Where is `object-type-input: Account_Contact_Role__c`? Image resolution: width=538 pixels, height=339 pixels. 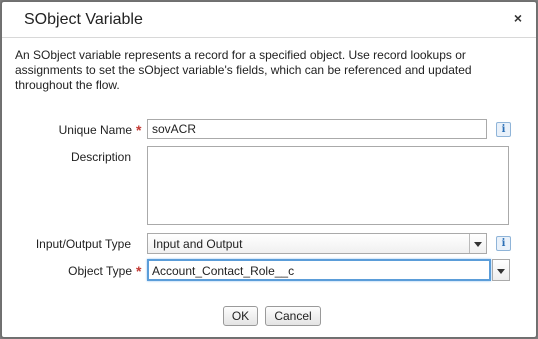 object-type-input: Account_Contact_Role__c is located at coordinates (319, 270).